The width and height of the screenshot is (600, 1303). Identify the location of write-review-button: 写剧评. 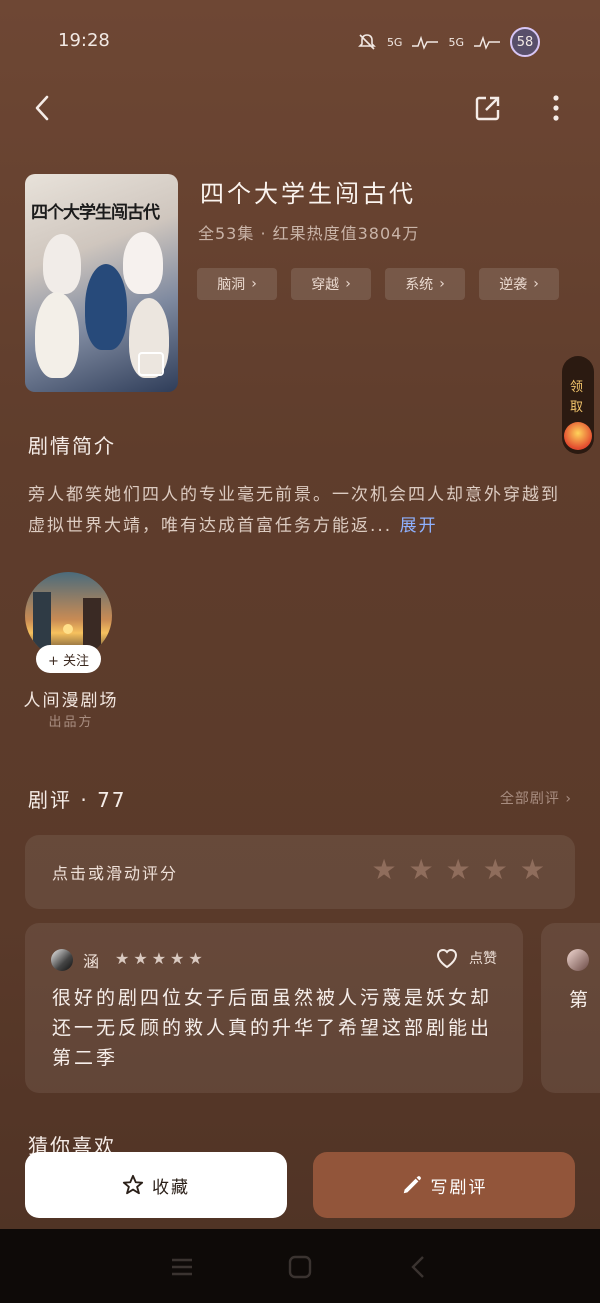
(444, 1185).